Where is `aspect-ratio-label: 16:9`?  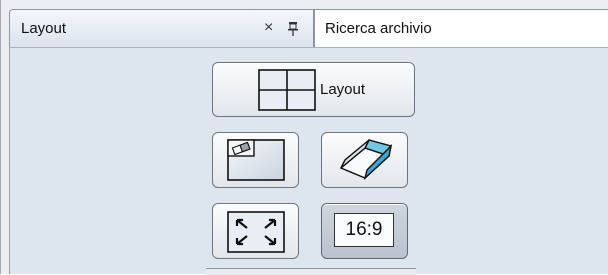 aspect-ratio-label: 16:9 is located at coordinates (364, 230).